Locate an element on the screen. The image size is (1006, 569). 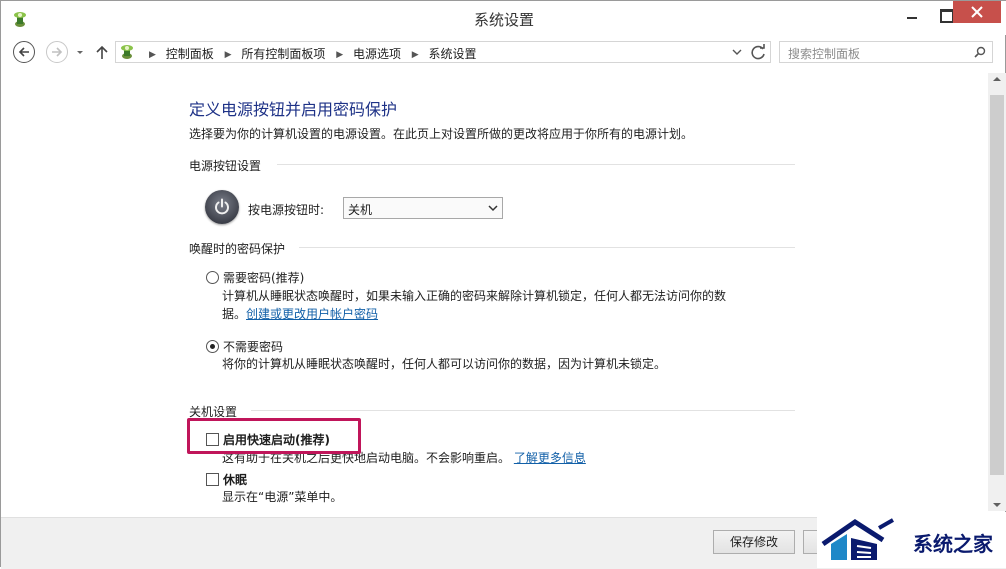
back-button is located at coordinates (24, 52).